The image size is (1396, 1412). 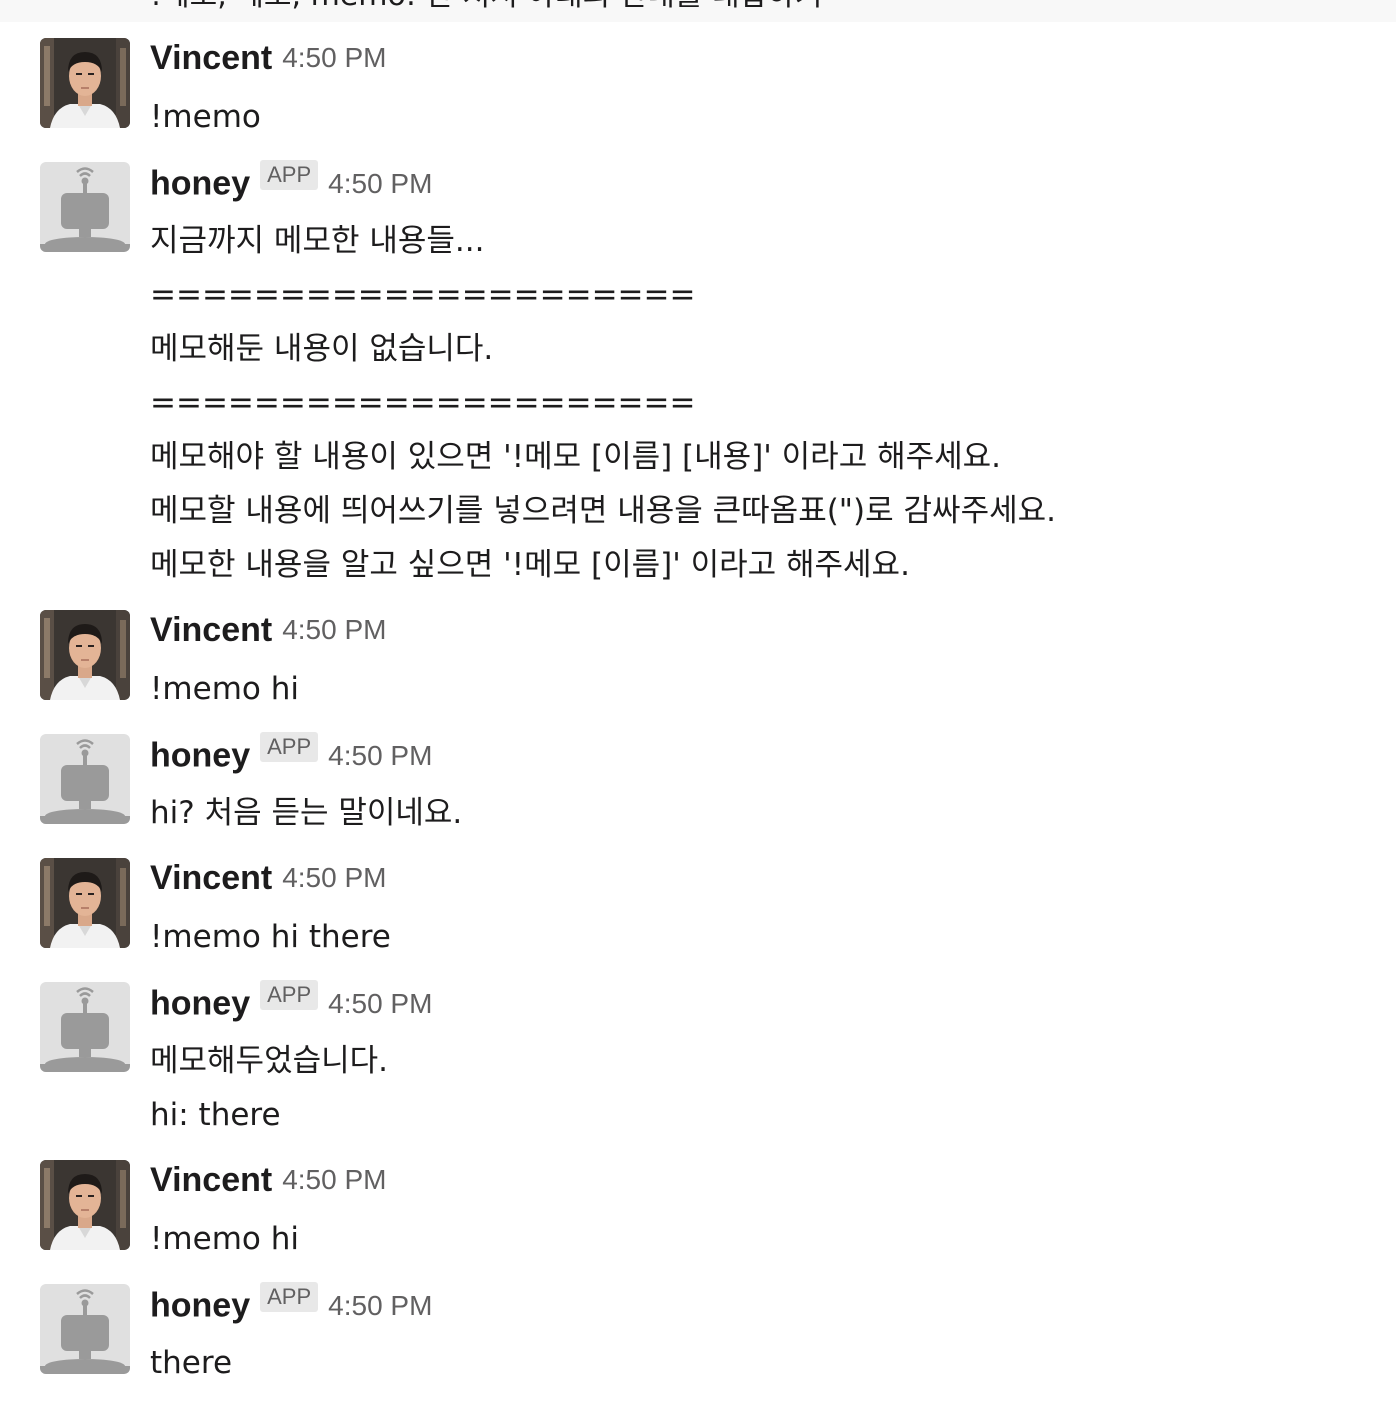 What do you see at coordinates (530, 565) in the screenshot?
I see `message-line: 메모한 내용을 알고 싶으면 '!메모 [이름]' 이라고 해주세요.` at bounding box center [530, 565].